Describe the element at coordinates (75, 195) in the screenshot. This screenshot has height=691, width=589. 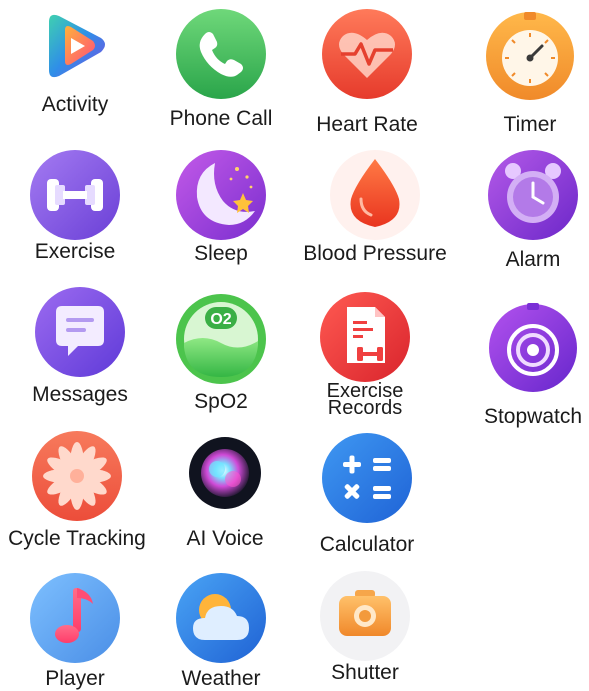
I see `dumbbell-icon` at that location.